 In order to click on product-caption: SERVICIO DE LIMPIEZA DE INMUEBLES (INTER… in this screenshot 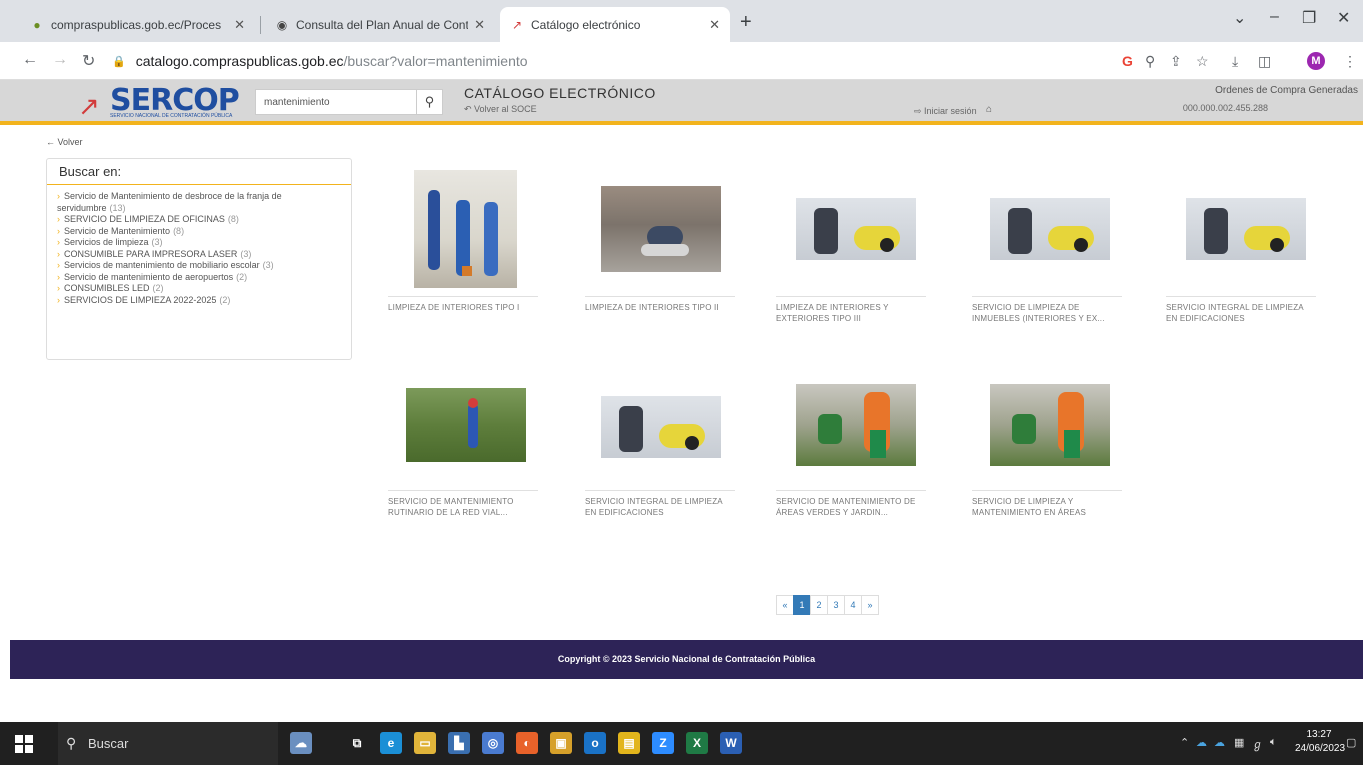, I will do `click(1047, 310)`.